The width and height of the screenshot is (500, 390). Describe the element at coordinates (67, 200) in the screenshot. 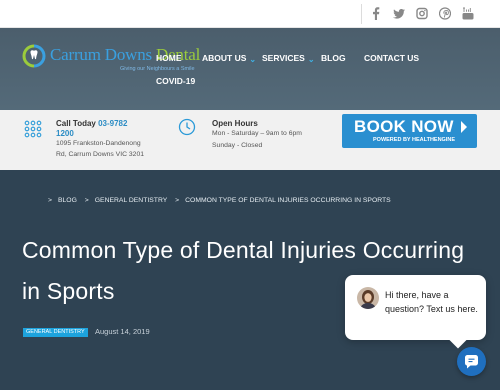

I see `breadcrumb-blog: BLOG` at that location.